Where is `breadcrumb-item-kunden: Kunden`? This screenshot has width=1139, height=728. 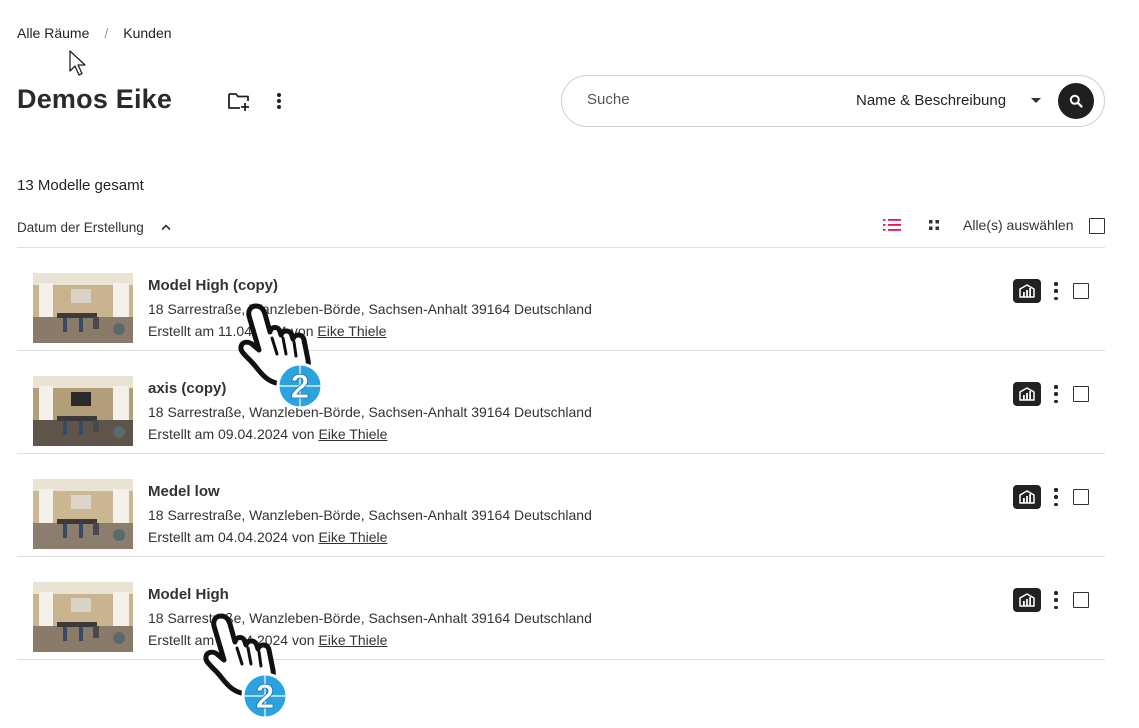
breadcrumb-item-kunden: Kunden is located at coordinates (147, 33).